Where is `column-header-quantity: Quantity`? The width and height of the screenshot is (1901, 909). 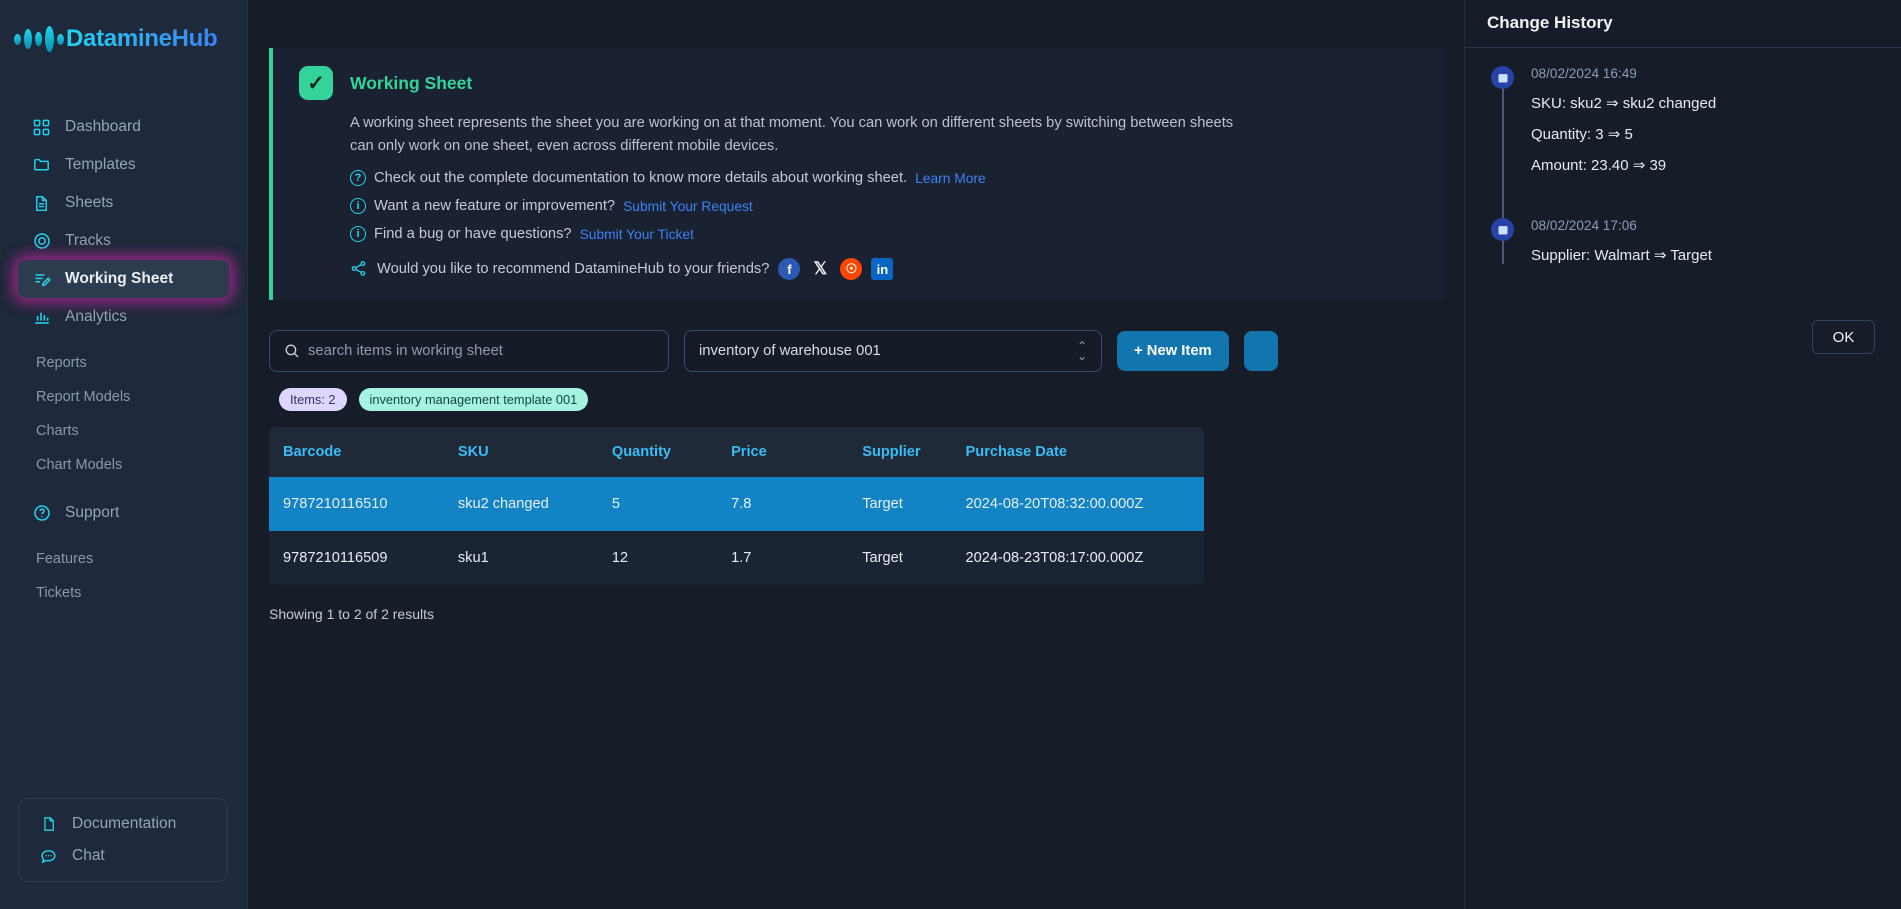 column-header-quantity: Quantity is located at coordinates (671, 452).